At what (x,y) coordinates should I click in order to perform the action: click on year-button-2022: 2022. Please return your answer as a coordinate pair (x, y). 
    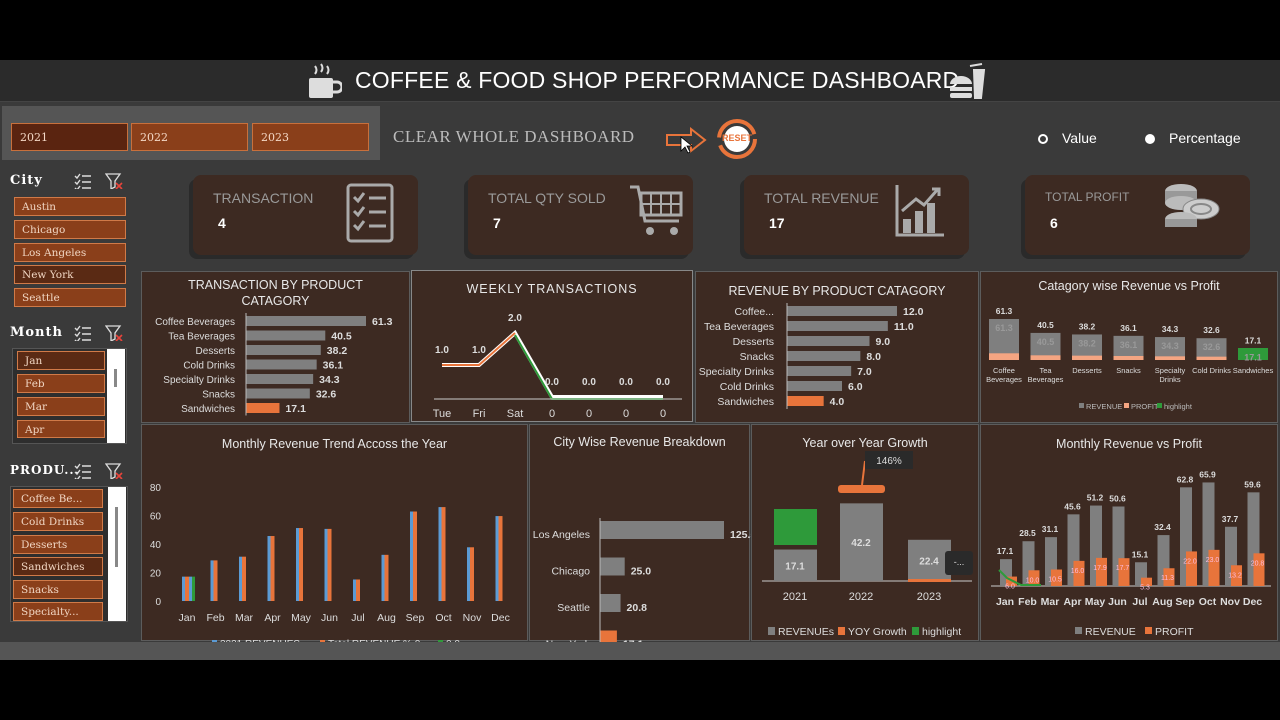
    Looking at the image, I should click on (189, 137).